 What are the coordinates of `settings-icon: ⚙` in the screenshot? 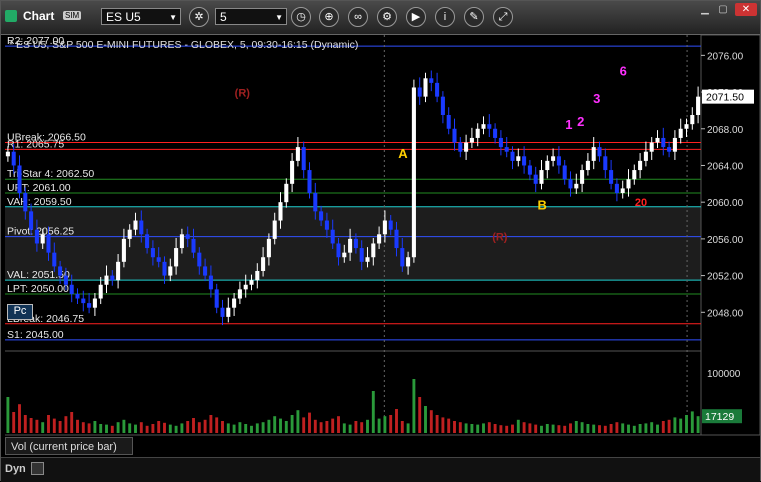 It's located at (387, 17).